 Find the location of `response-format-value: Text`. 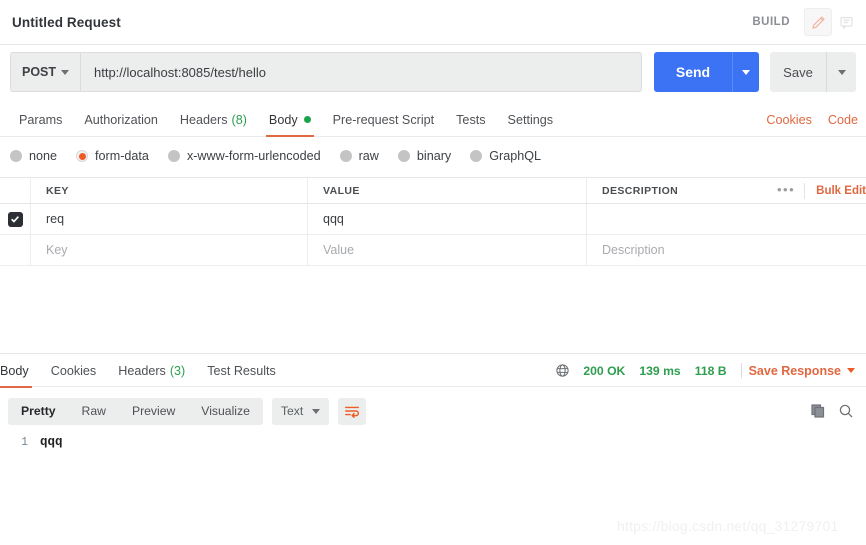

response-format-value: Text is located at coordinates (292, 411).